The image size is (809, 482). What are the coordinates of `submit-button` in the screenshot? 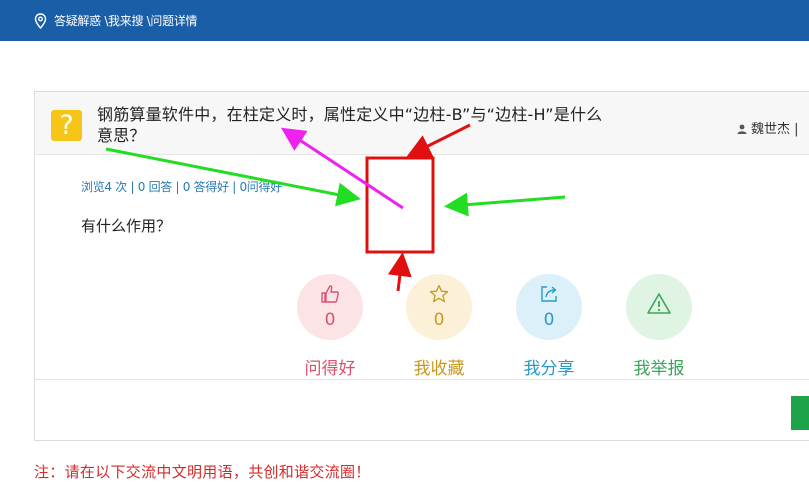 It's located at (800, 413).